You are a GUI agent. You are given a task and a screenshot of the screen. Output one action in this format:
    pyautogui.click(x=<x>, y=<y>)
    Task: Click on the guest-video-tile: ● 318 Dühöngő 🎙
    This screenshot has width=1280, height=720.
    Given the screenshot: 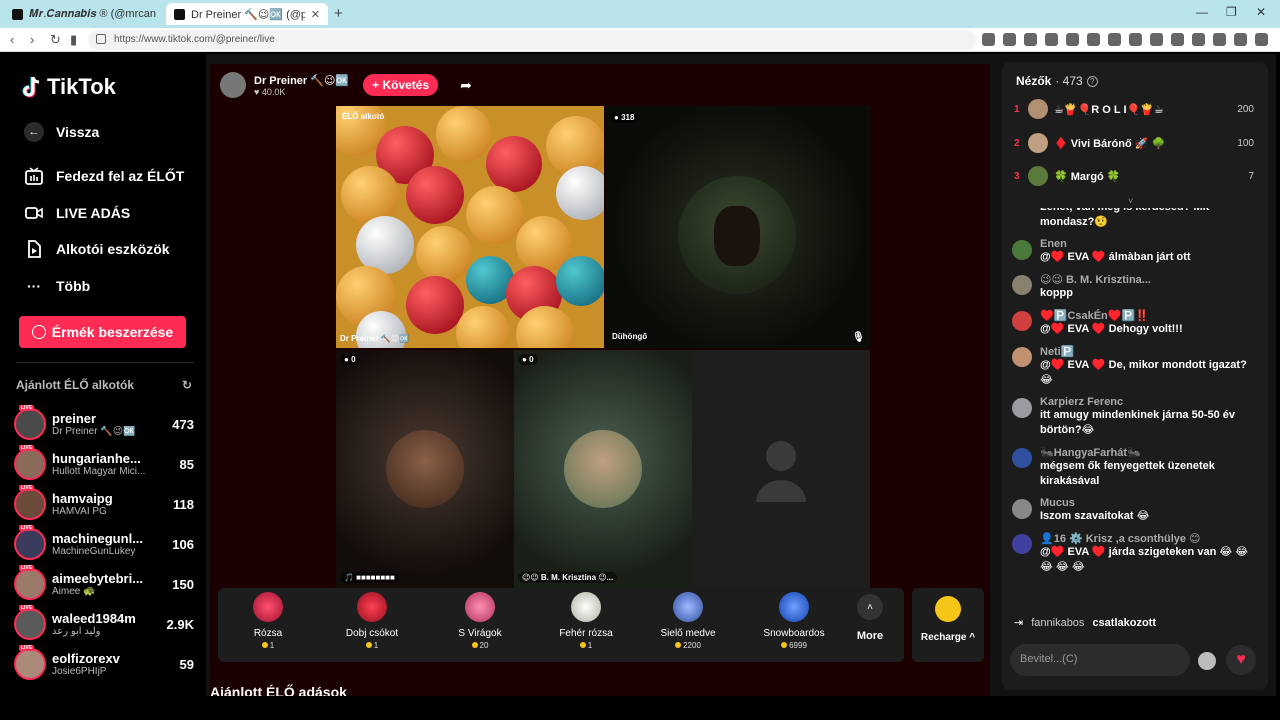 What is the action you would take?
    pyautogui.click(x=738, y=227)
    